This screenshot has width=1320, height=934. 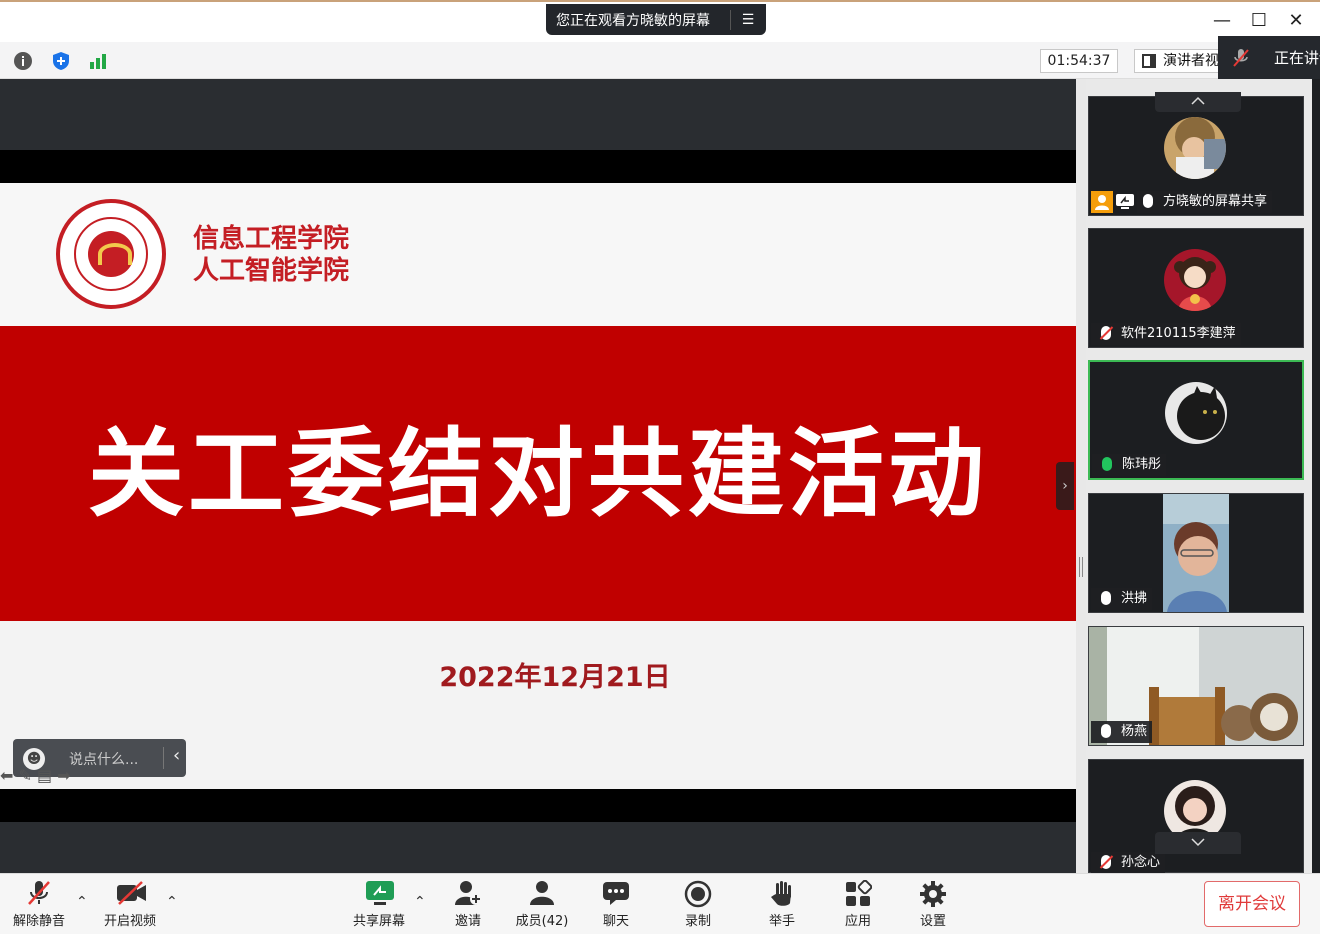 What do you see at coordinates (1141, 862) in the screenshot?
I see `participant-name: 孙念心` at bounding box center [1141, 862].